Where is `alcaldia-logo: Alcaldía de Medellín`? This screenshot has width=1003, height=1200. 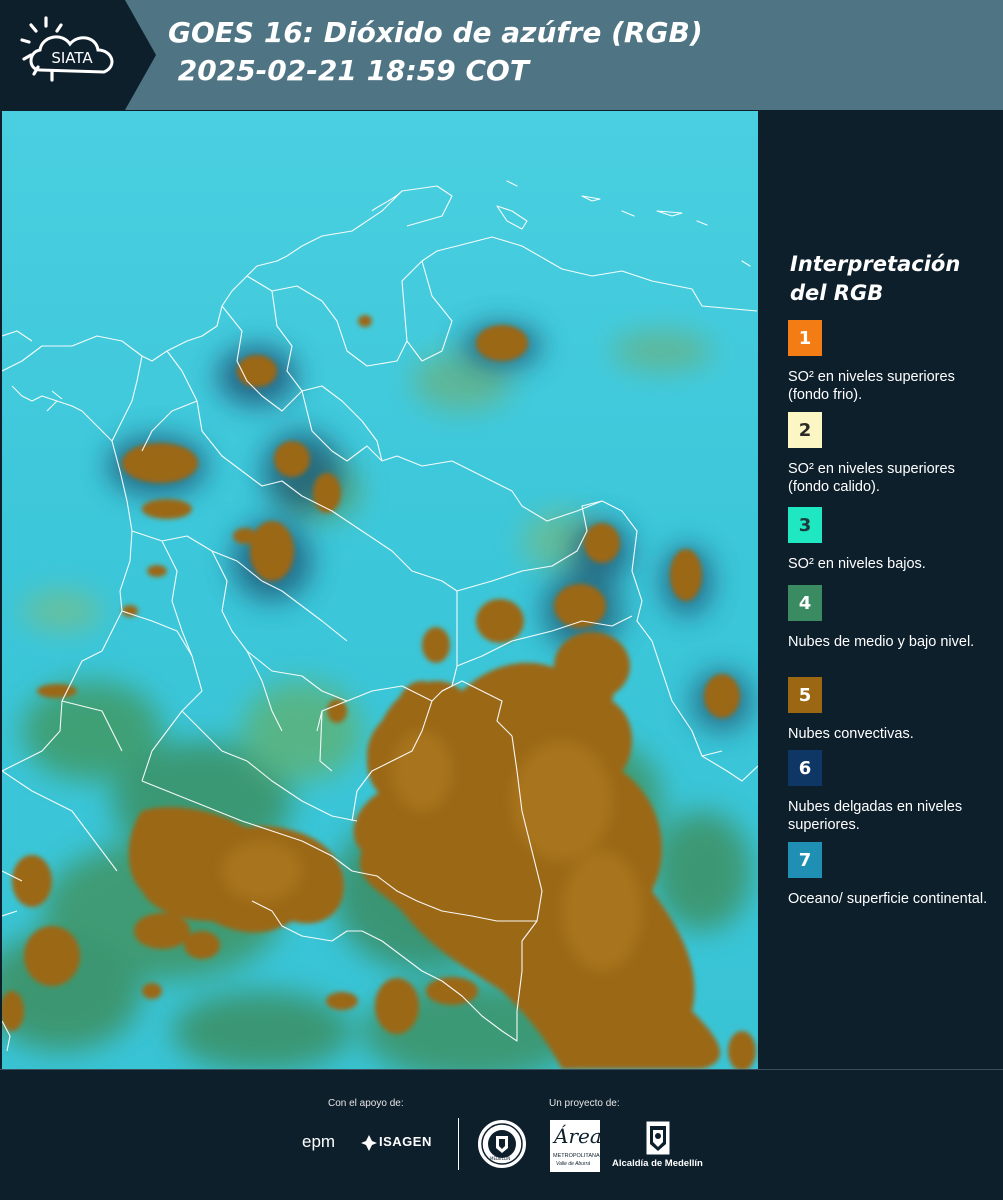 alcaldia-logo: Alcaldía de Medellín is located at coordinates (659, 1146).